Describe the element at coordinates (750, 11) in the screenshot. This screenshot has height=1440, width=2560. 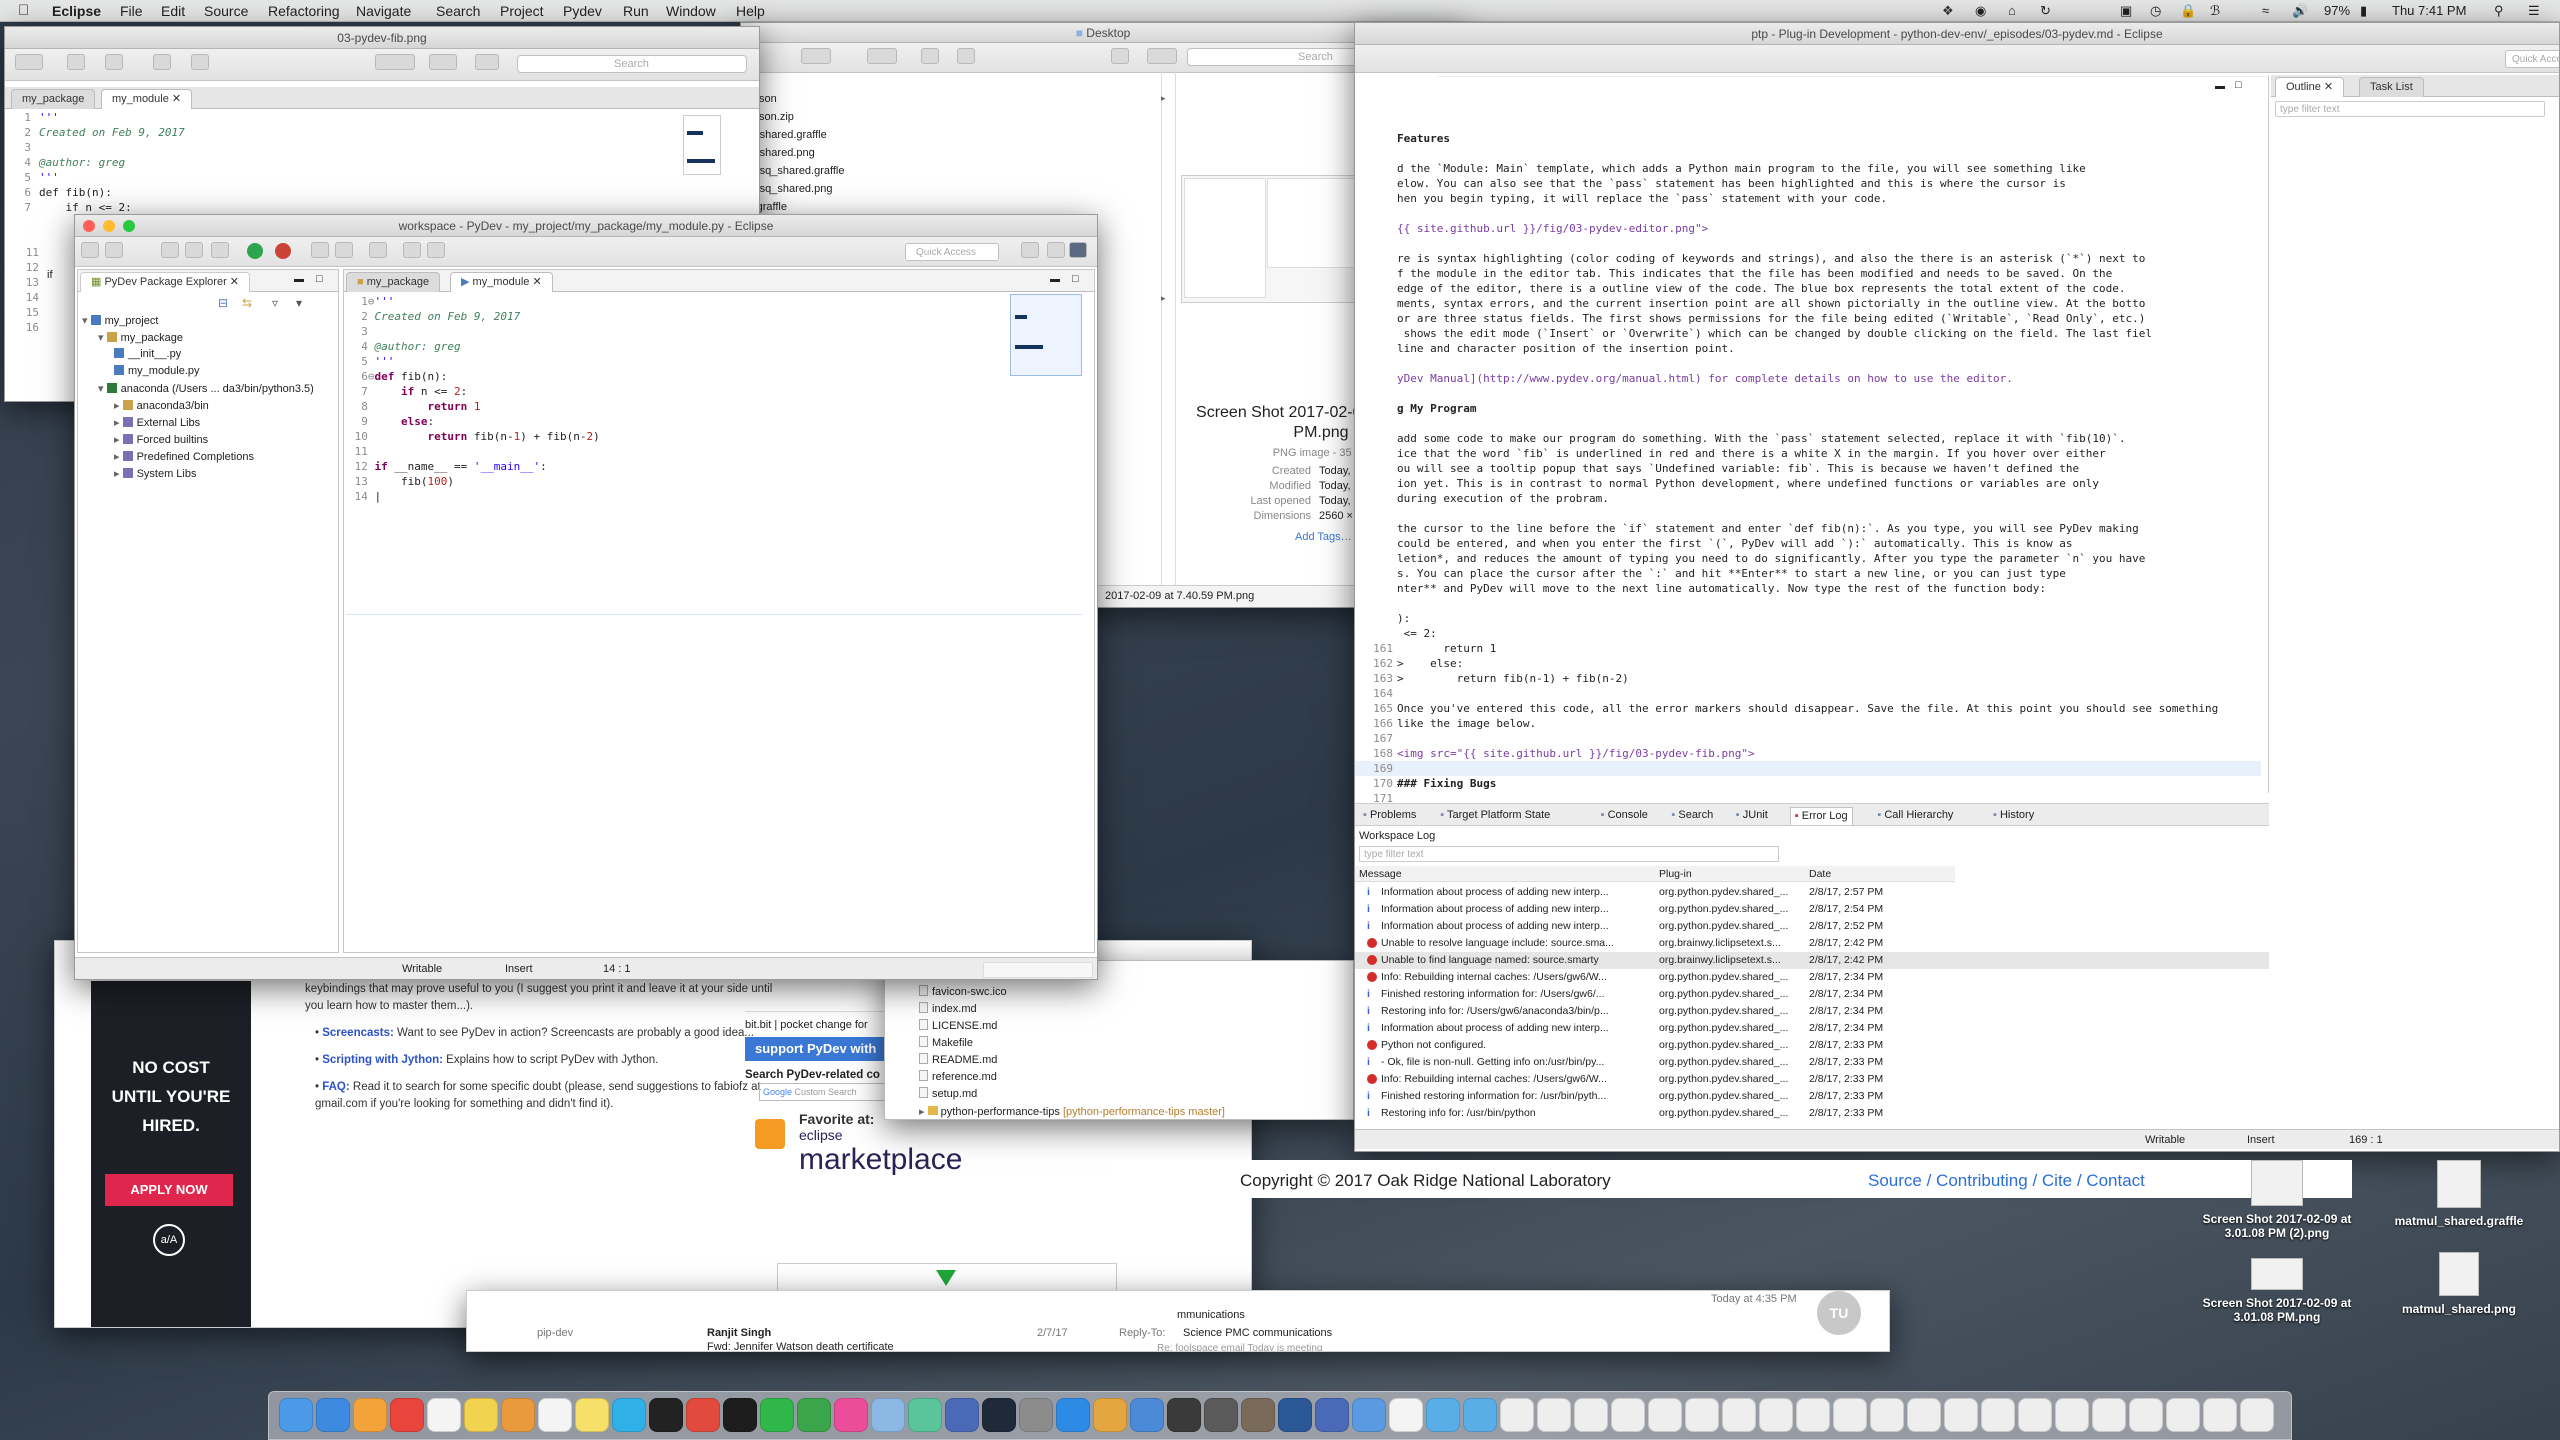
I see `menu-help: Help` at that location.